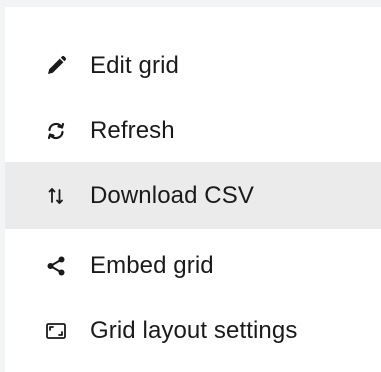 The height and width of the screenshot is (372, 381). I want to click on sort-arrows-icon, so click(56, 196).